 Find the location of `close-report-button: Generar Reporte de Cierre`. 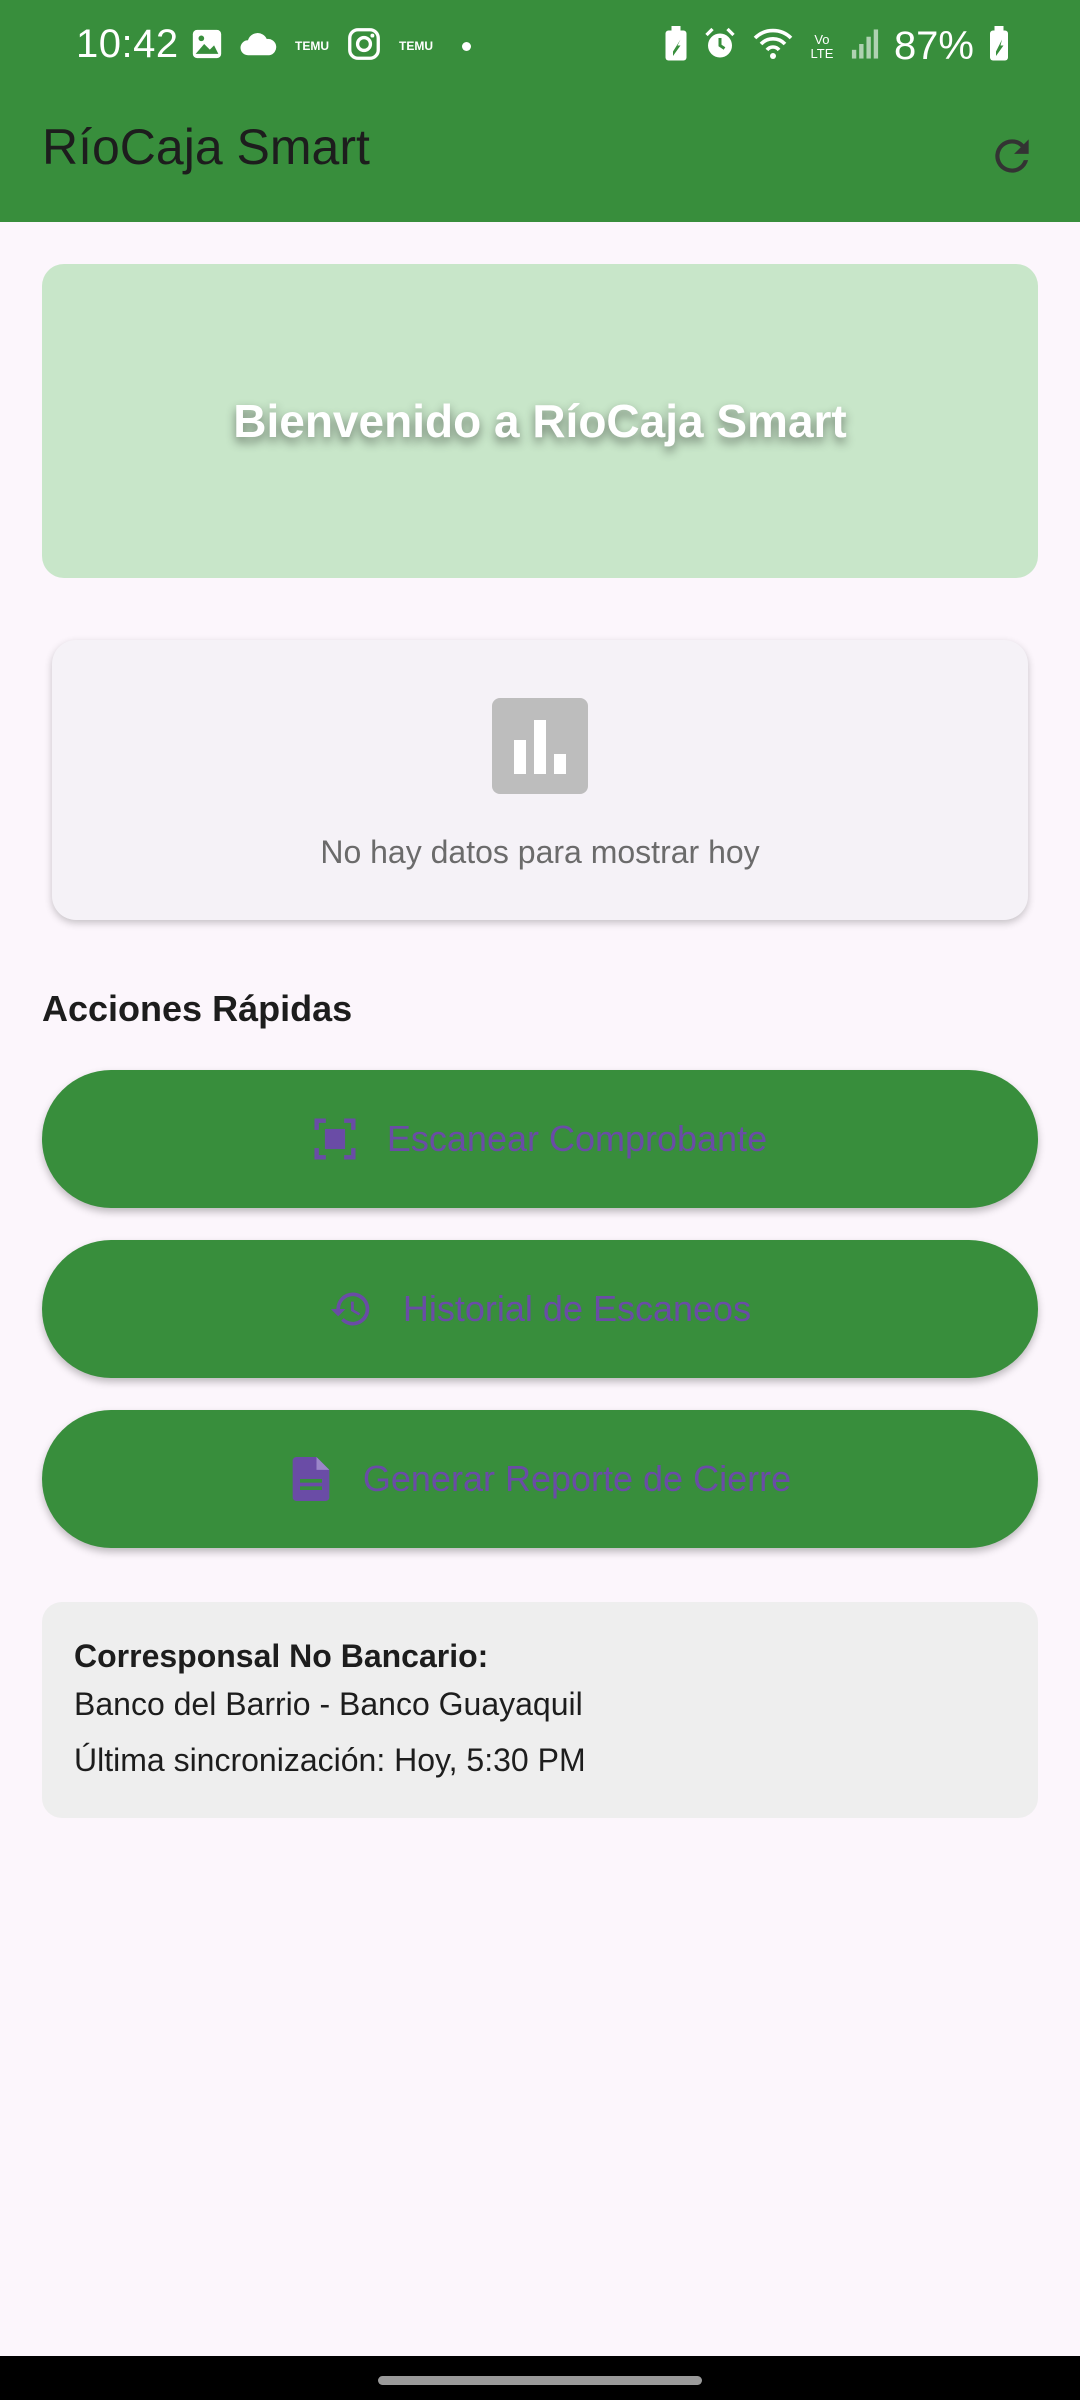

close-report-button: Generar Reporte de Cierre is located at coordinates (540, 1479).